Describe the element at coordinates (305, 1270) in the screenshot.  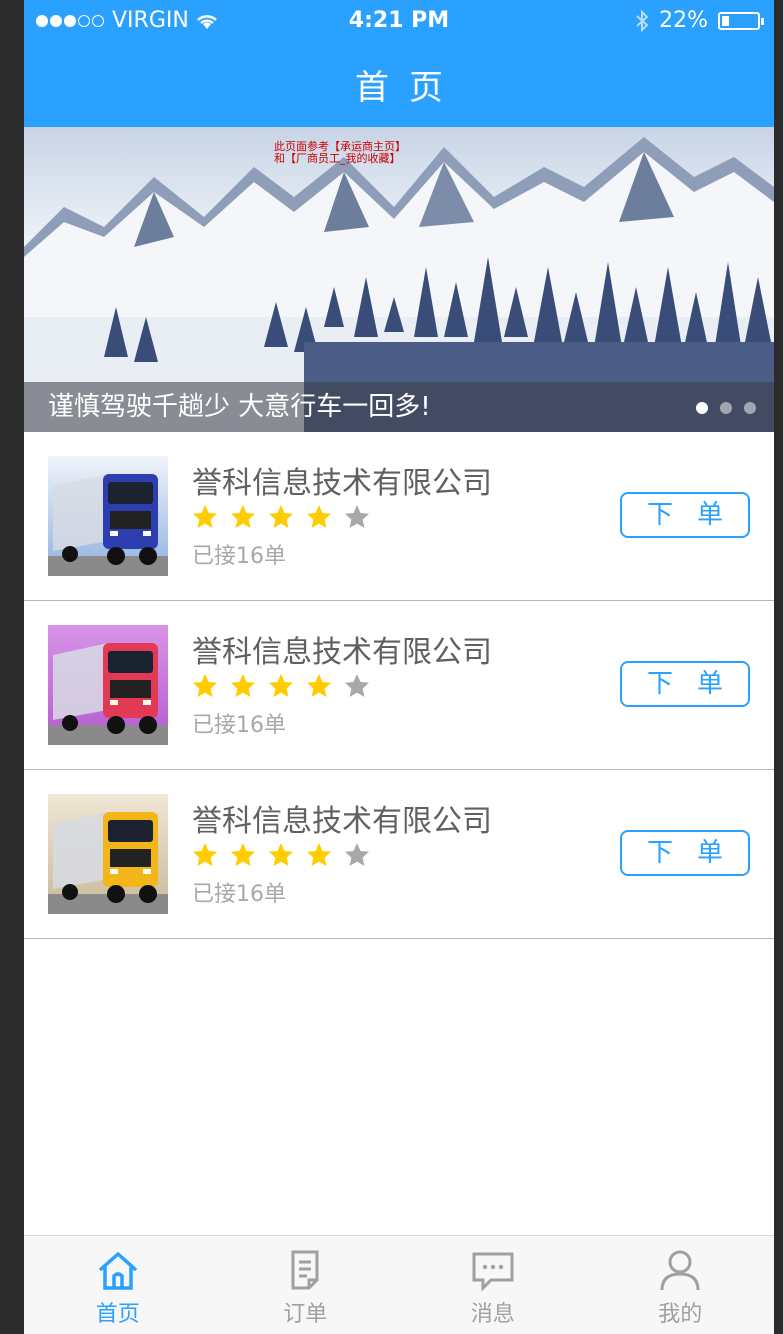
I see `order-icon` at that location.